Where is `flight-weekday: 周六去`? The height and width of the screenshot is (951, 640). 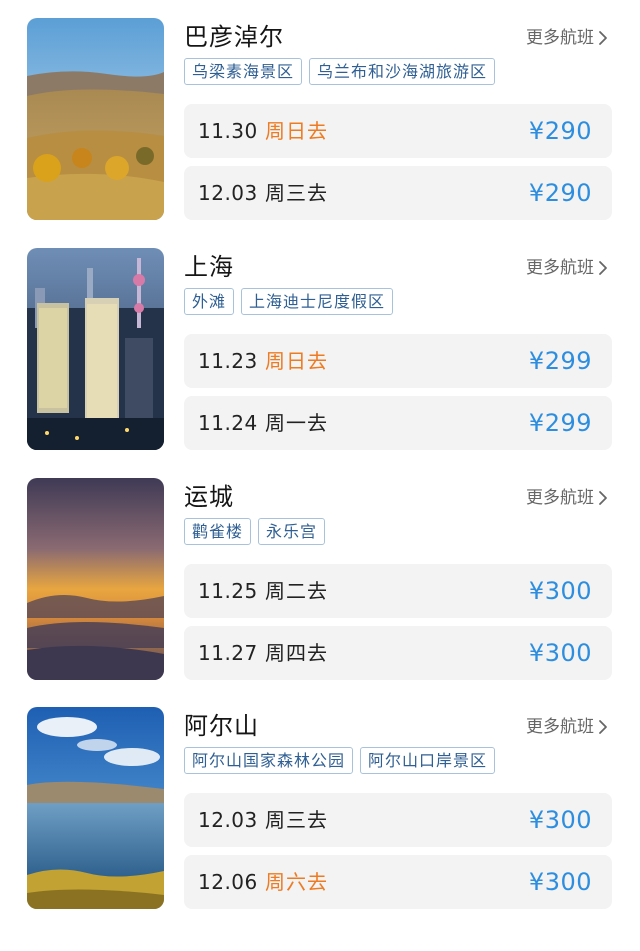
flight-weekday: 周六去 is located at coordinates (296, 882).